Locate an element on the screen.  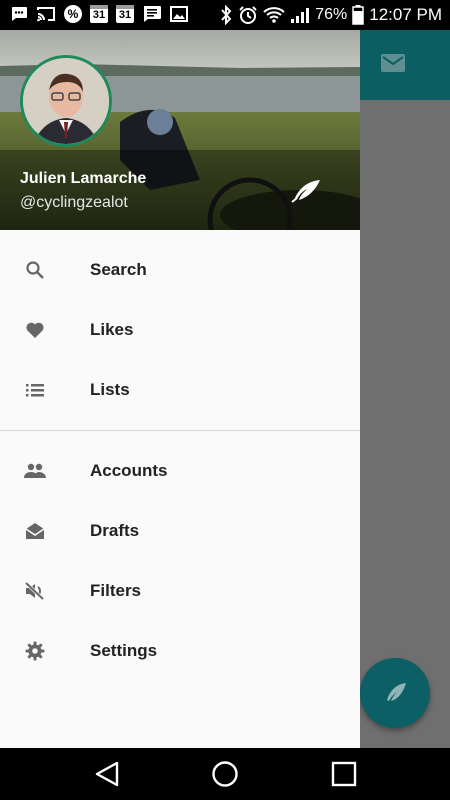
system-nav-bar is located at coordinates (225, 774).